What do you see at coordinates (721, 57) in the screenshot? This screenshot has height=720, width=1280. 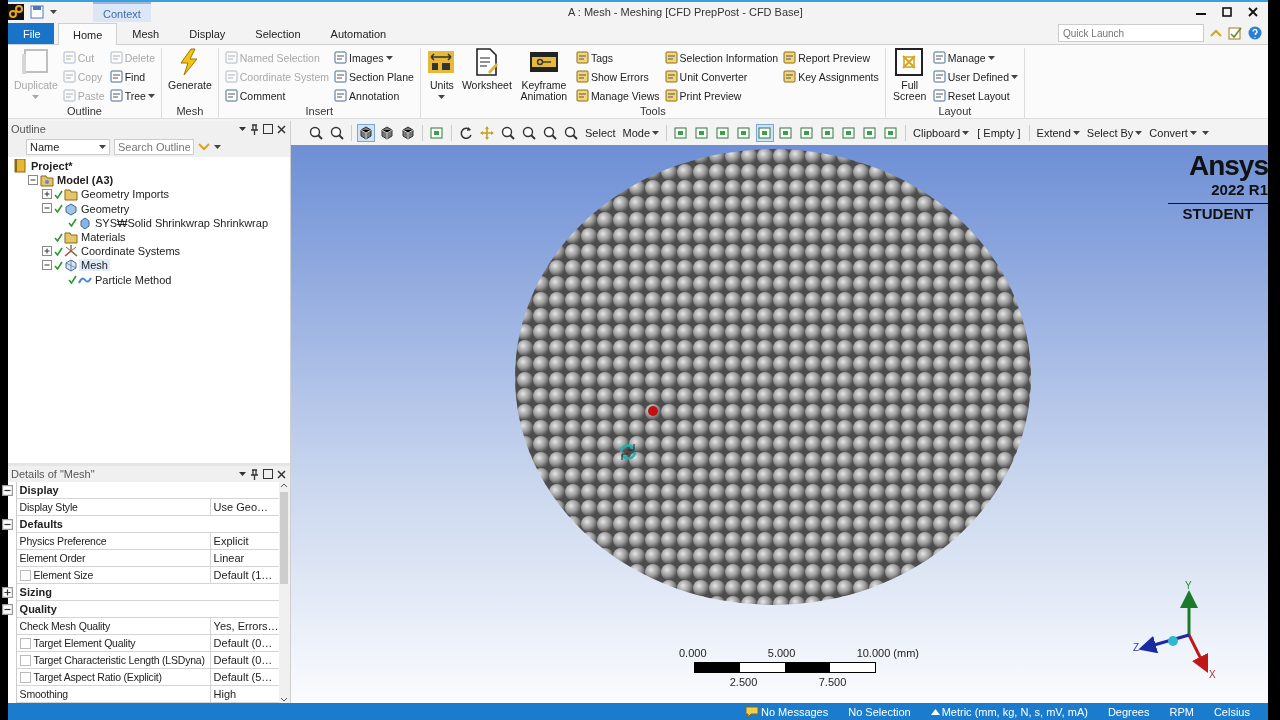 I see `ribbon-button: Selection Information` at bounding box center [721, 57].